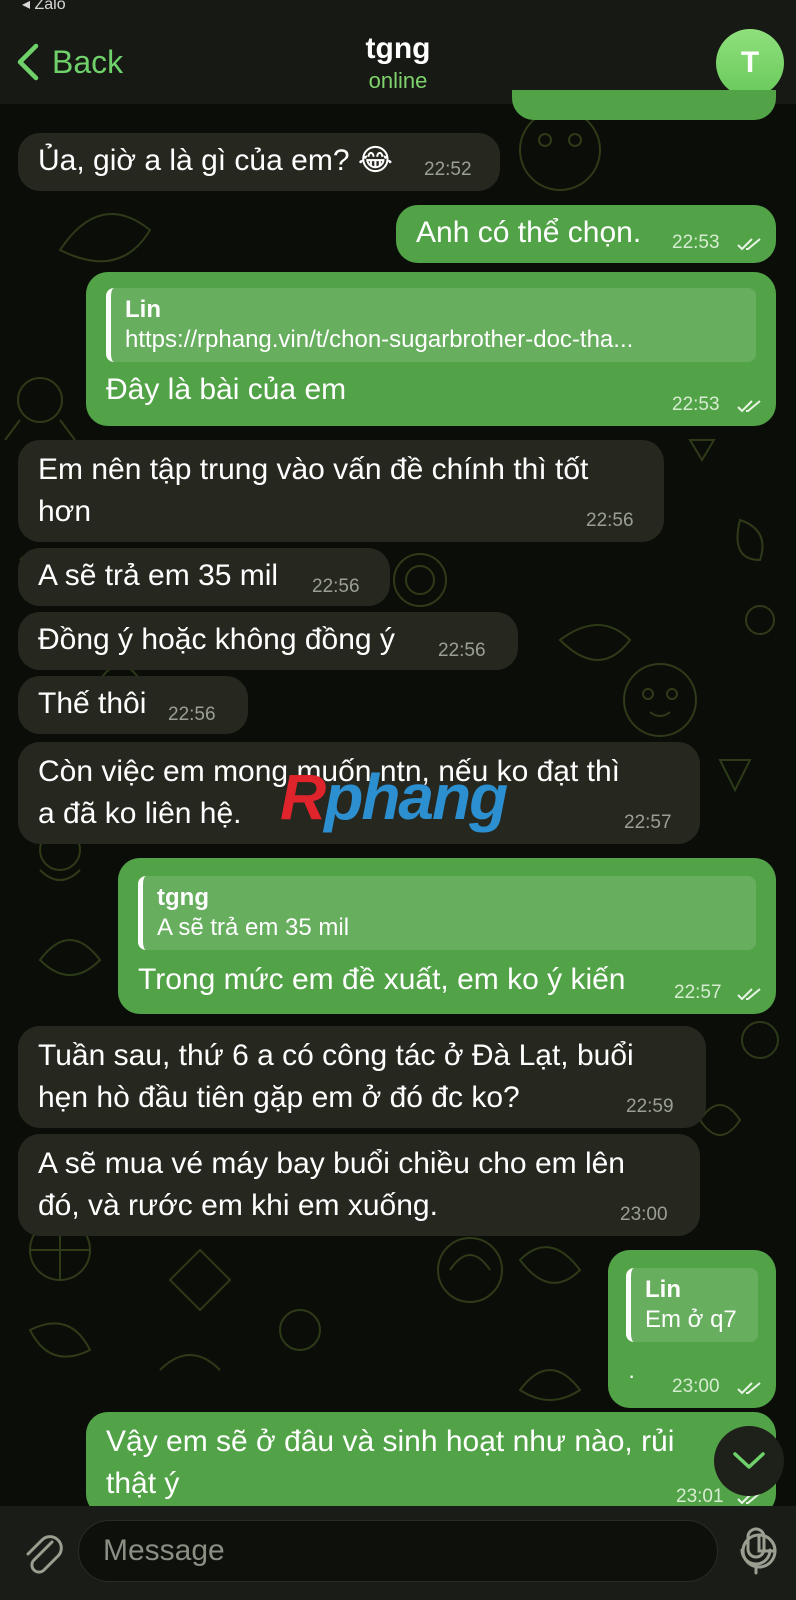 Image resolution: width=796 pixels, height=1600 pixels. I want to click on attach-icon, so click(42, 1552).